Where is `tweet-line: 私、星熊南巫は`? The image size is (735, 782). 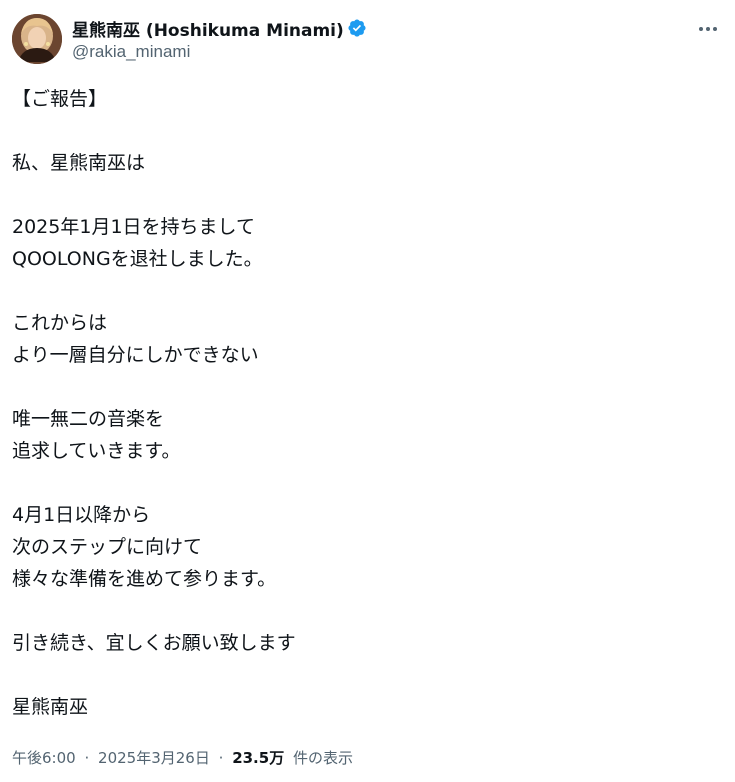
tweet-line: 私、星熊南巫は is located at coordinates (79, 163).